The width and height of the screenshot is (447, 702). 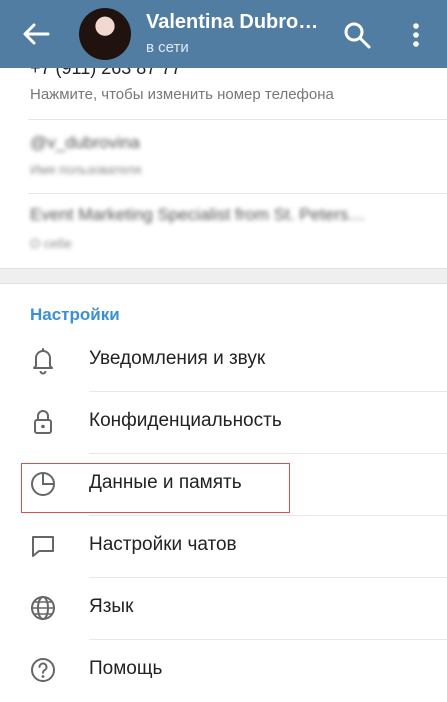 I want to click on more-menu-icon, so click(x=416, y=35).